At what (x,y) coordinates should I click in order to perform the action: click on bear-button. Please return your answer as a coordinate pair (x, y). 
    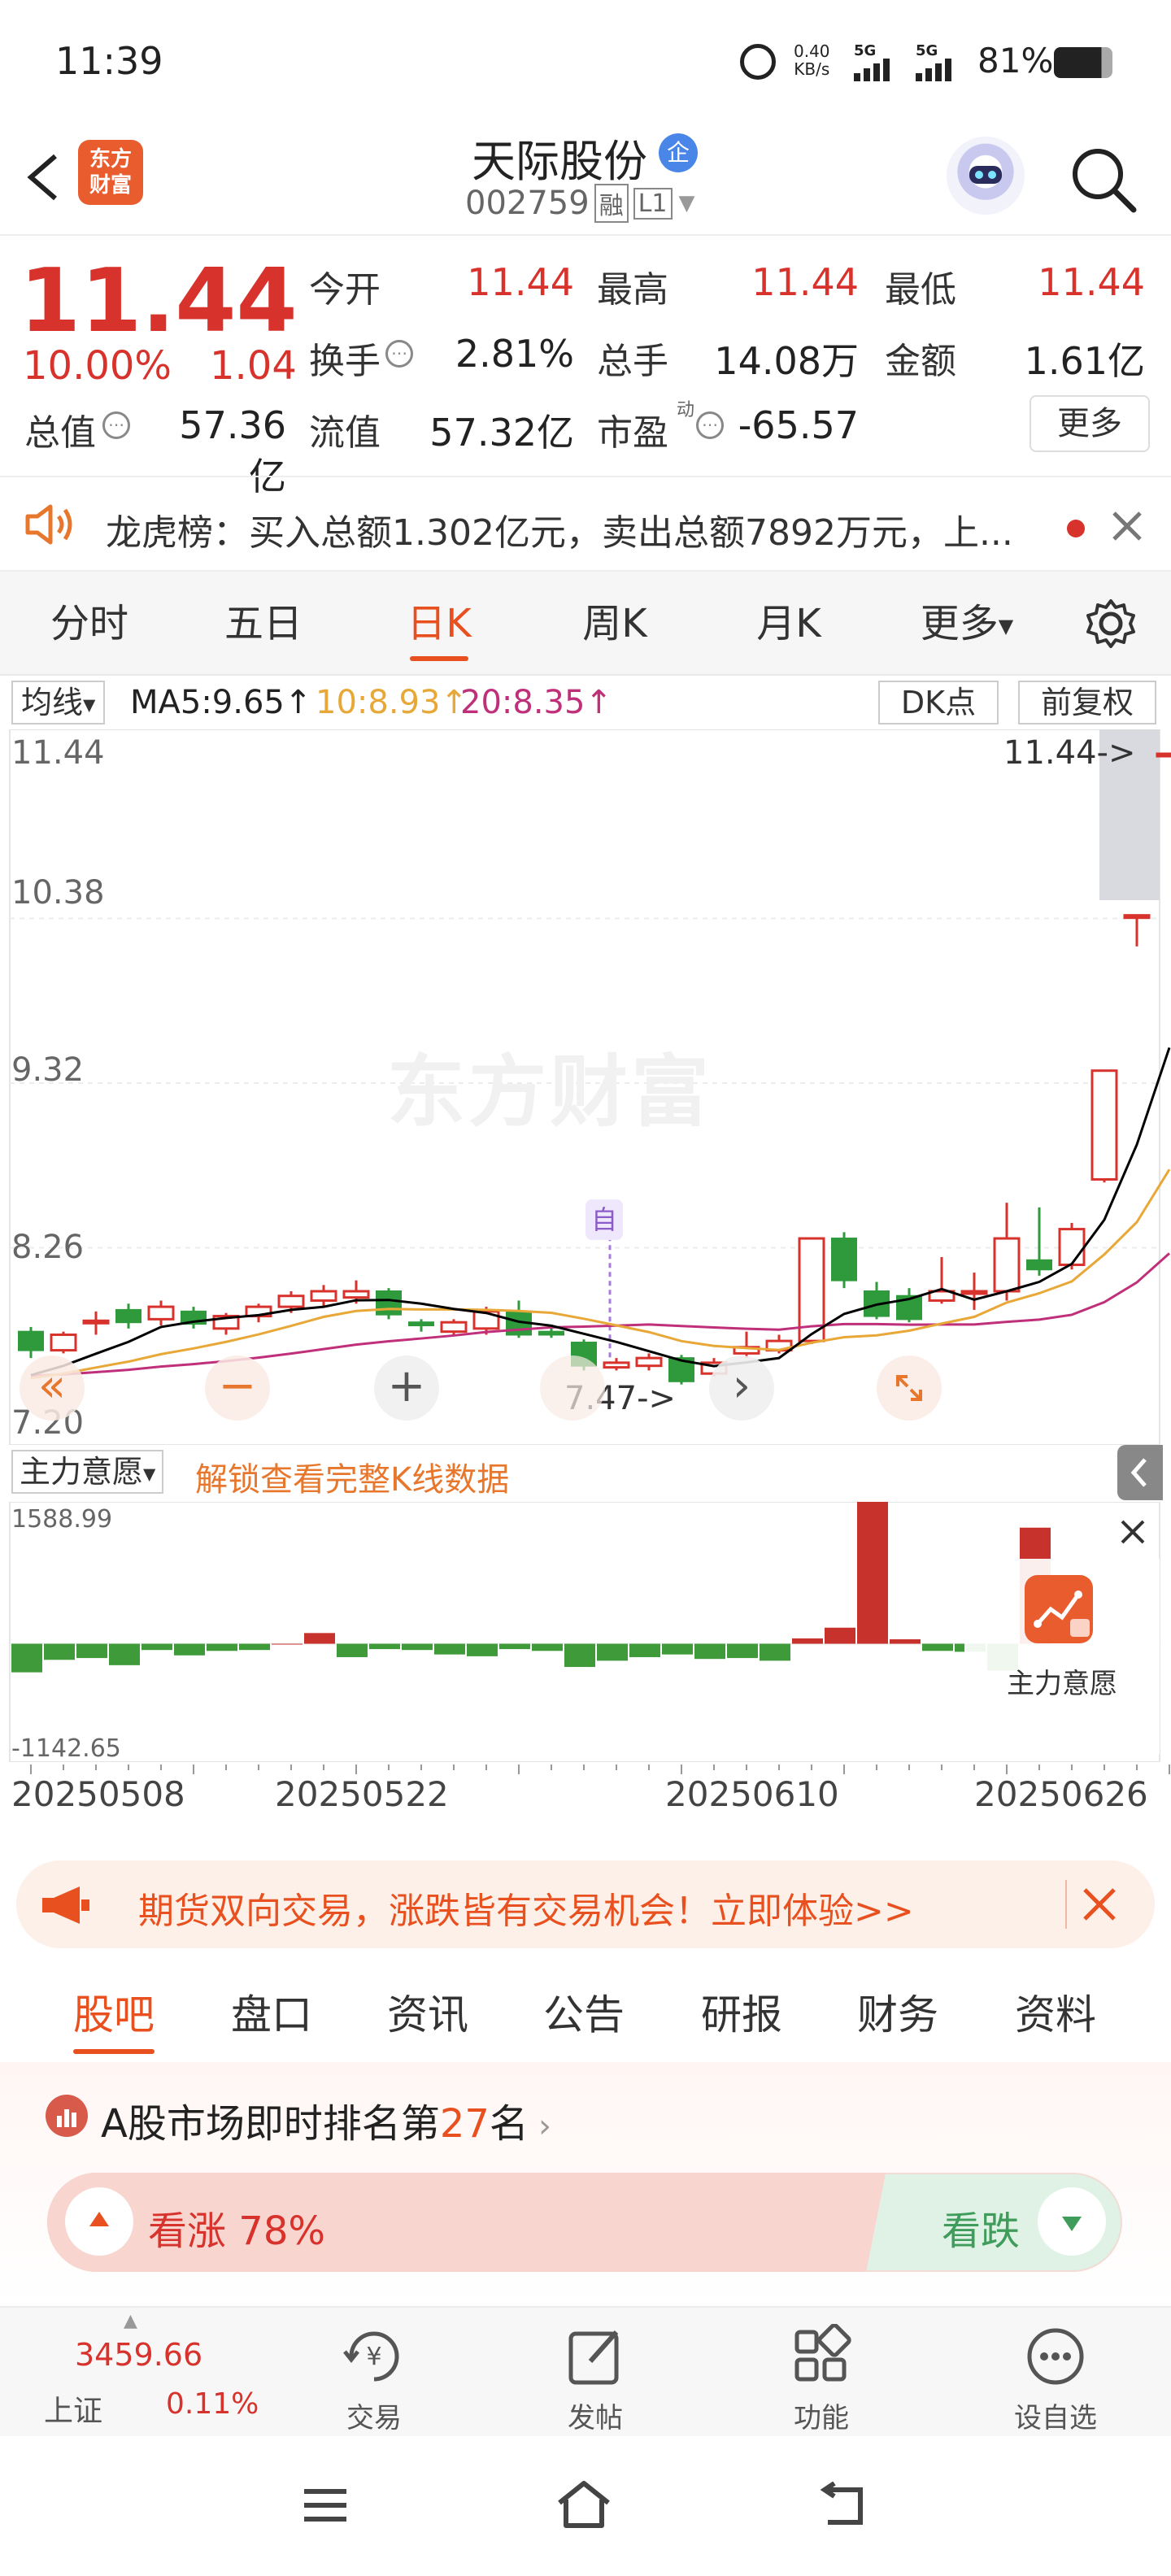
    Looking at the image, I should click on (1072, 2221).